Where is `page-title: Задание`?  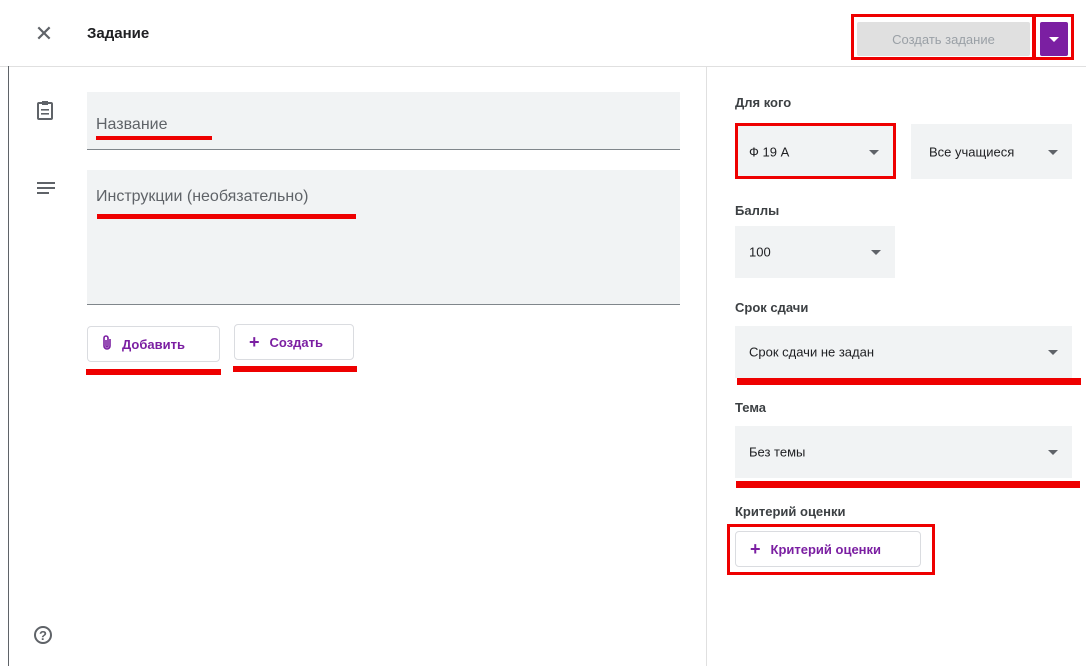 page-title: Задание is located at coordinates (118, 33).